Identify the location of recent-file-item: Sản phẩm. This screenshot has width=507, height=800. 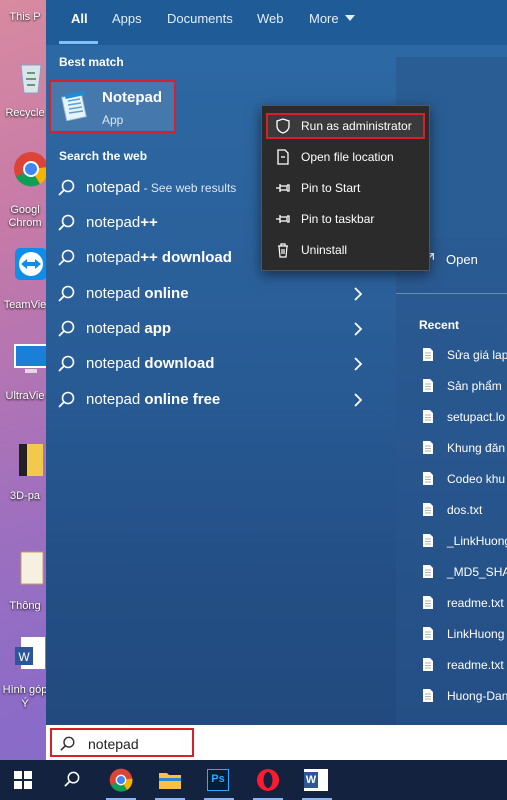
(451, 388).